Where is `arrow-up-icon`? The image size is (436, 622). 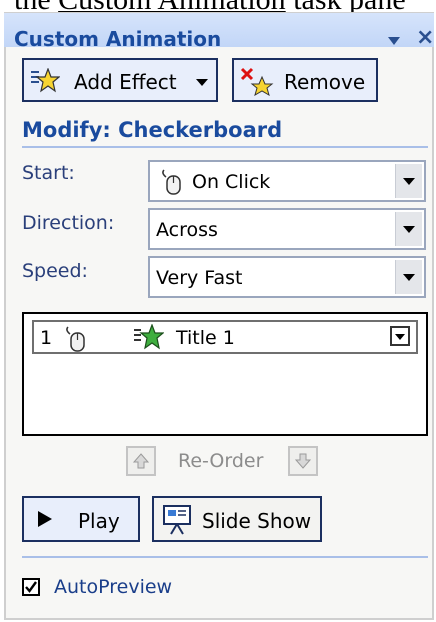
arrow-up-icon is located at coordinates (141, 463).